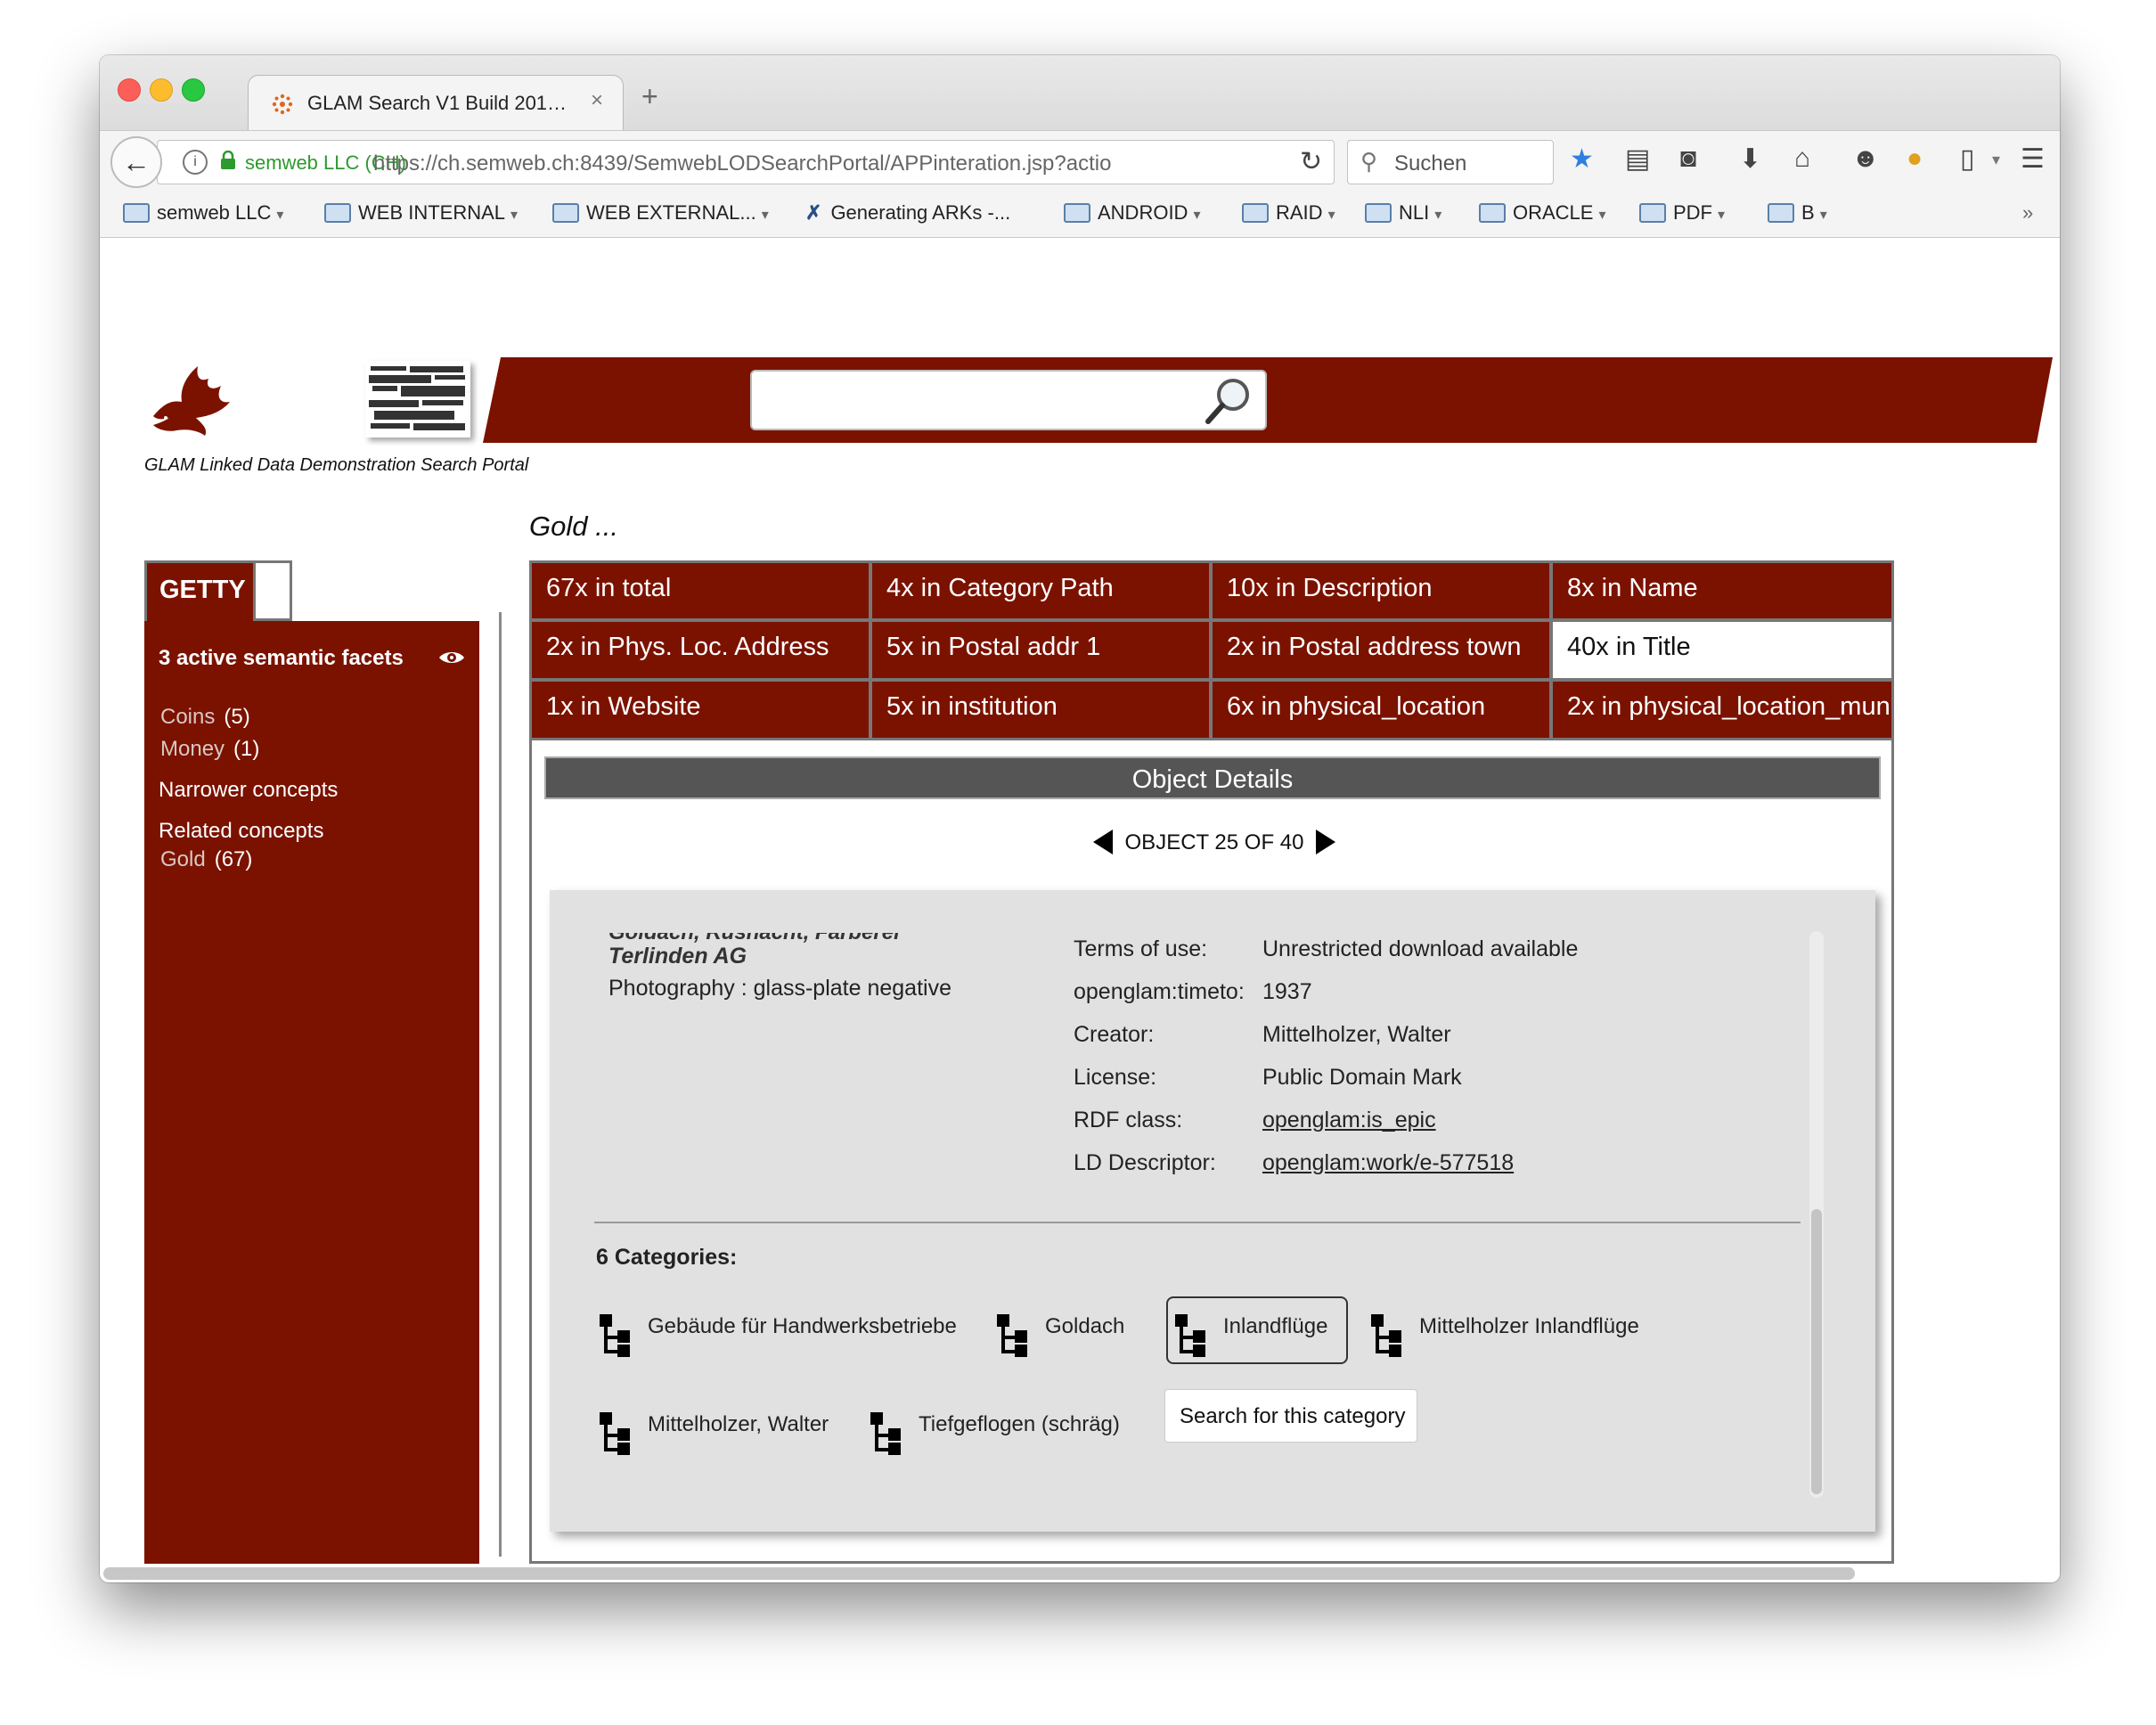  I want to click on bookmark-folder: ANDROID ▾, so click(1132, 213).